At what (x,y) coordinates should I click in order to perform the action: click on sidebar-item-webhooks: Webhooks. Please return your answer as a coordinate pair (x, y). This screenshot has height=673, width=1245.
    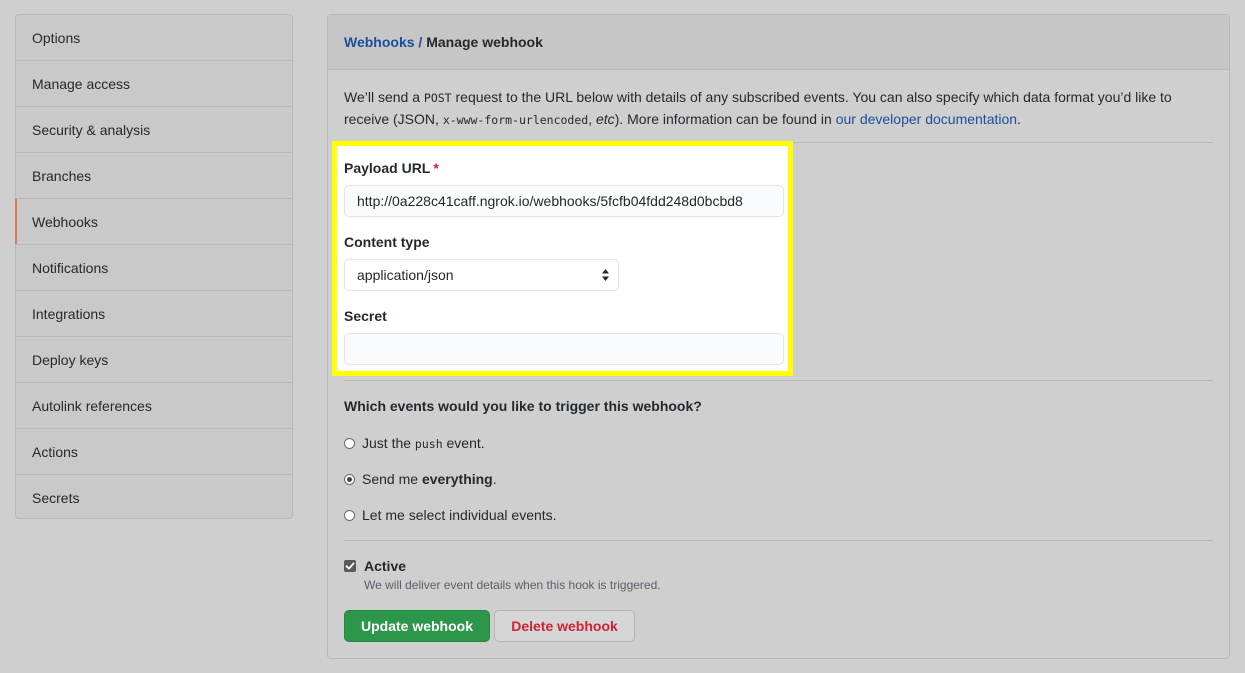
    Looking at the image, I should click on (153, 222).